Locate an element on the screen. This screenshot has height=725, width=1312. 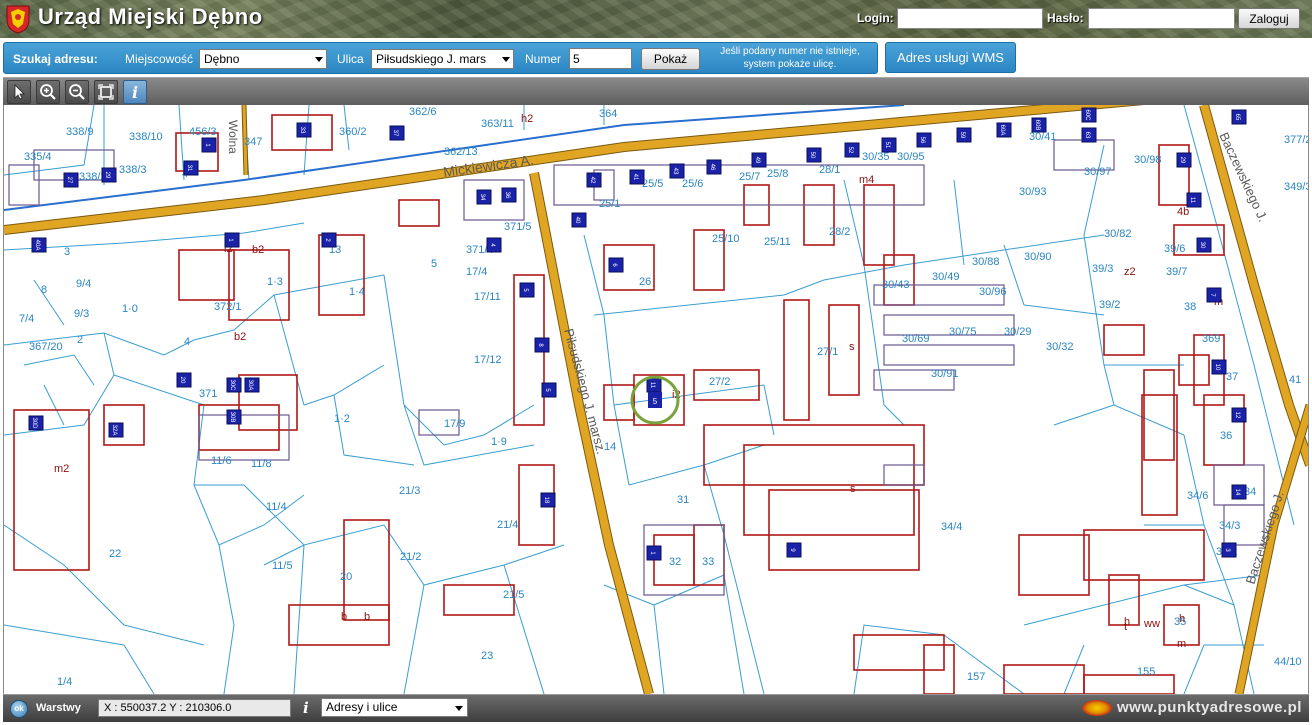
address-point-icon: 30 is located at coordinates (1204, 245).